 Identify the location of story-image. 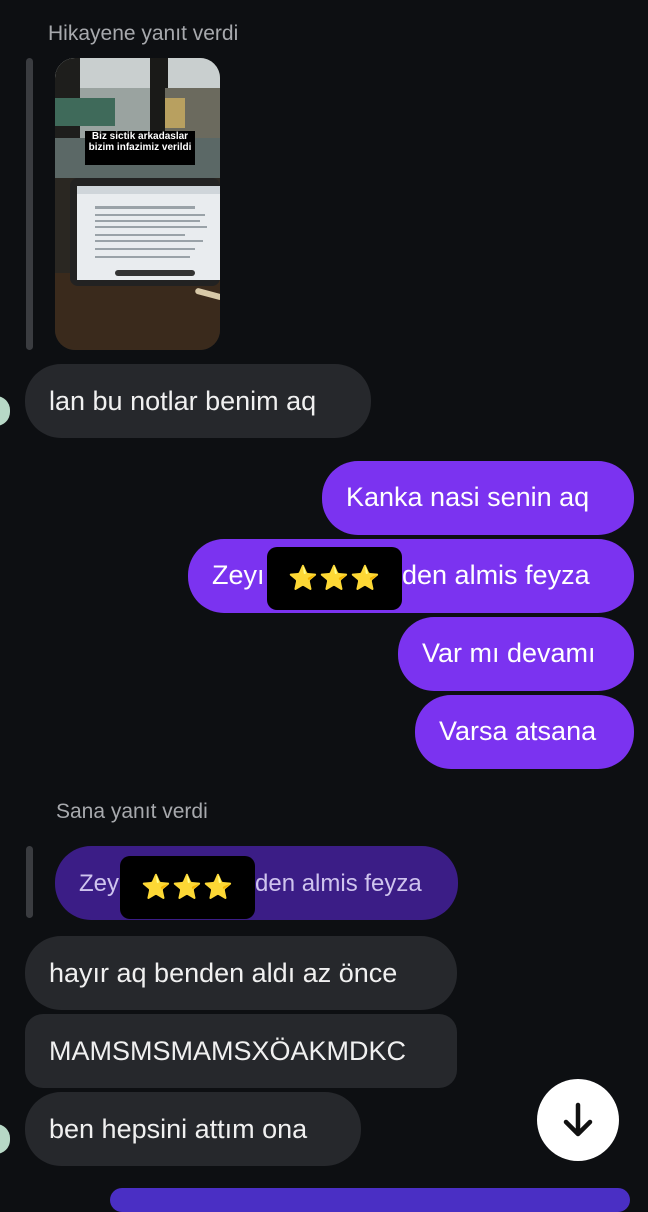
(137, 204).